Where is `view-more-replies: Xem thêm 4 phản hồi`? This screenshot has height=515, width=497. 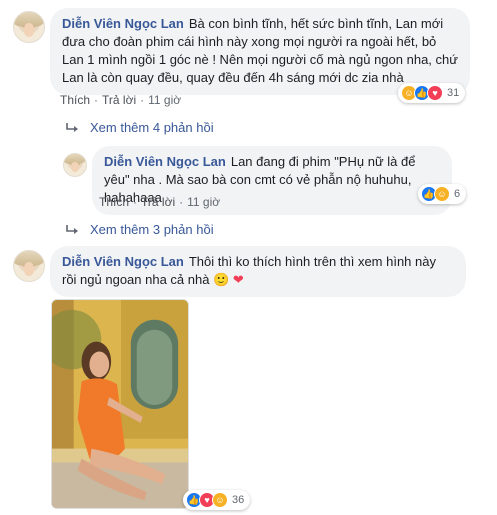
view-more-replies: Xem thêm 4 phản hồi is located at coordinates (140, 127).